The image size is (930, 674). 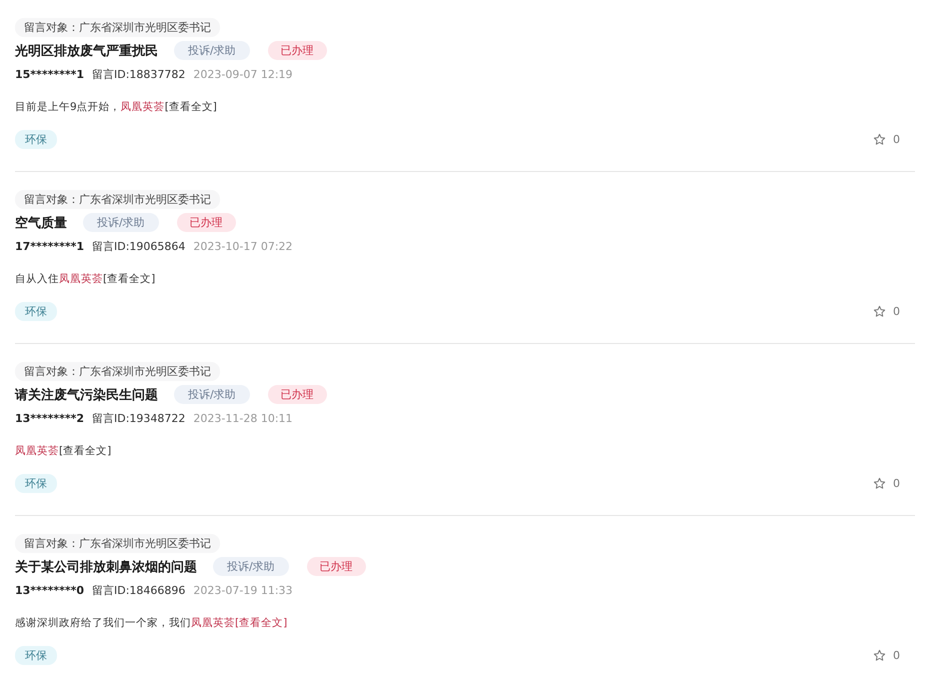 What do you see at coordinates (243, 418) in the screenshot?
I see `post-time: 2023-11-28 10:11` at bounding box center [243, 418].